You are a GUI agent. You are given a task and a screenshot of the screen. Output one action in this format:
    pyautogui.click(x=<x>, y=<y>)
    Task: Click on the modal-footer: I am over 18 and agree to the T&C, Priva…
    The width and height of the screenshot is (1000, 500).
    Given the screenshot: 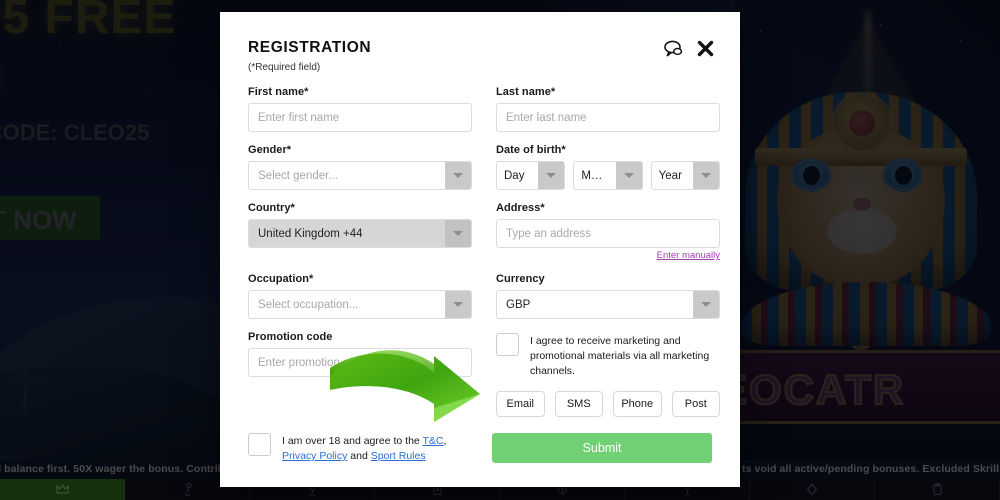 What is the action you would take?
    pyautogui.click(x=480, y=448)
    